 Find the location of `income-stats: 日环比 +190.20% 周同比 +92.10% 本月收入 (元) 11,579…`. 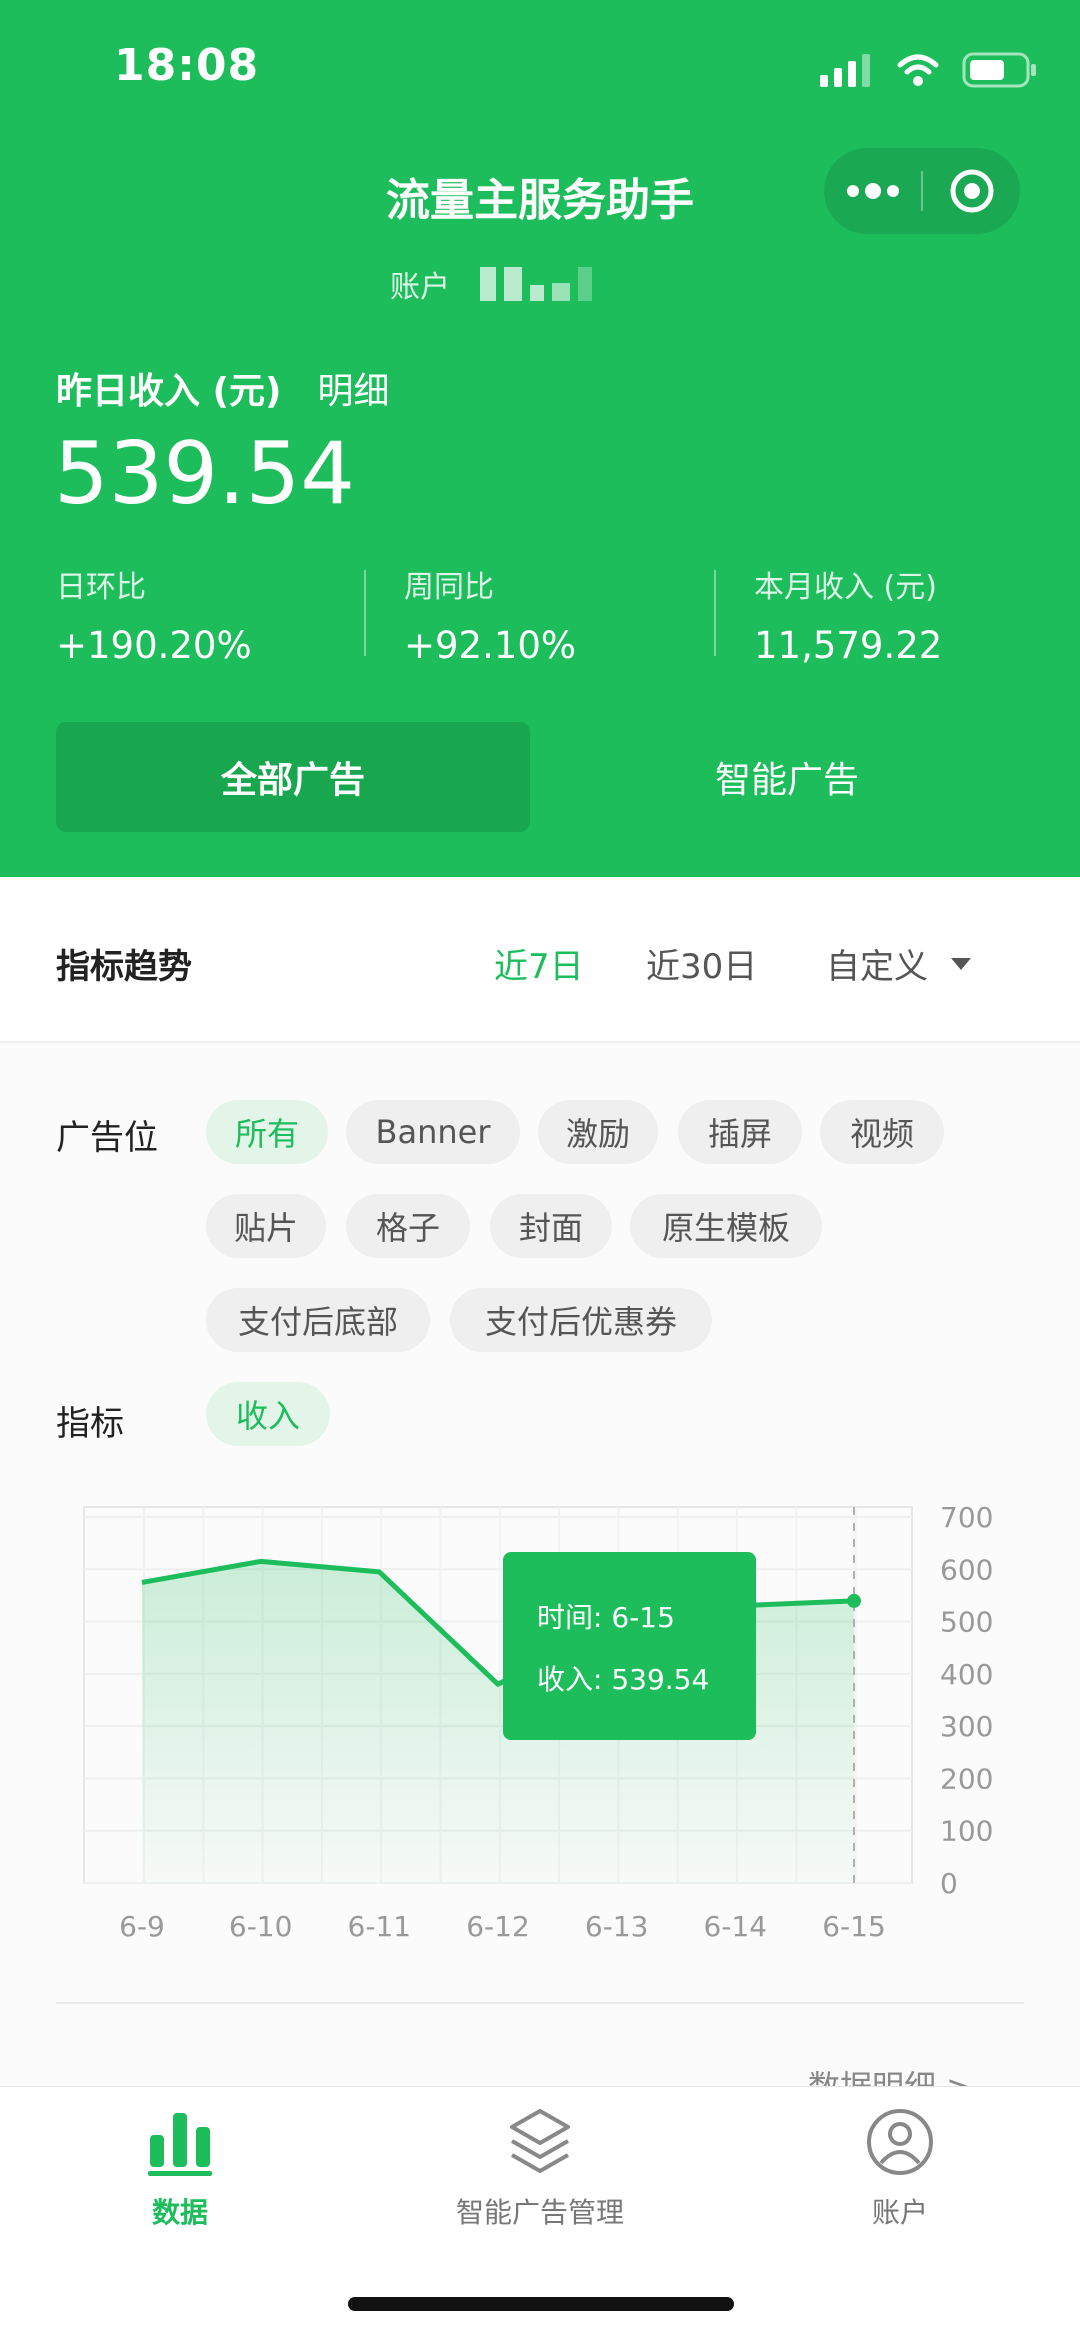

income-stats: 日环比 +190.20% 周同比 +92.10% 本月收入 (元) 11,579… is located at coordinates (540, 612).